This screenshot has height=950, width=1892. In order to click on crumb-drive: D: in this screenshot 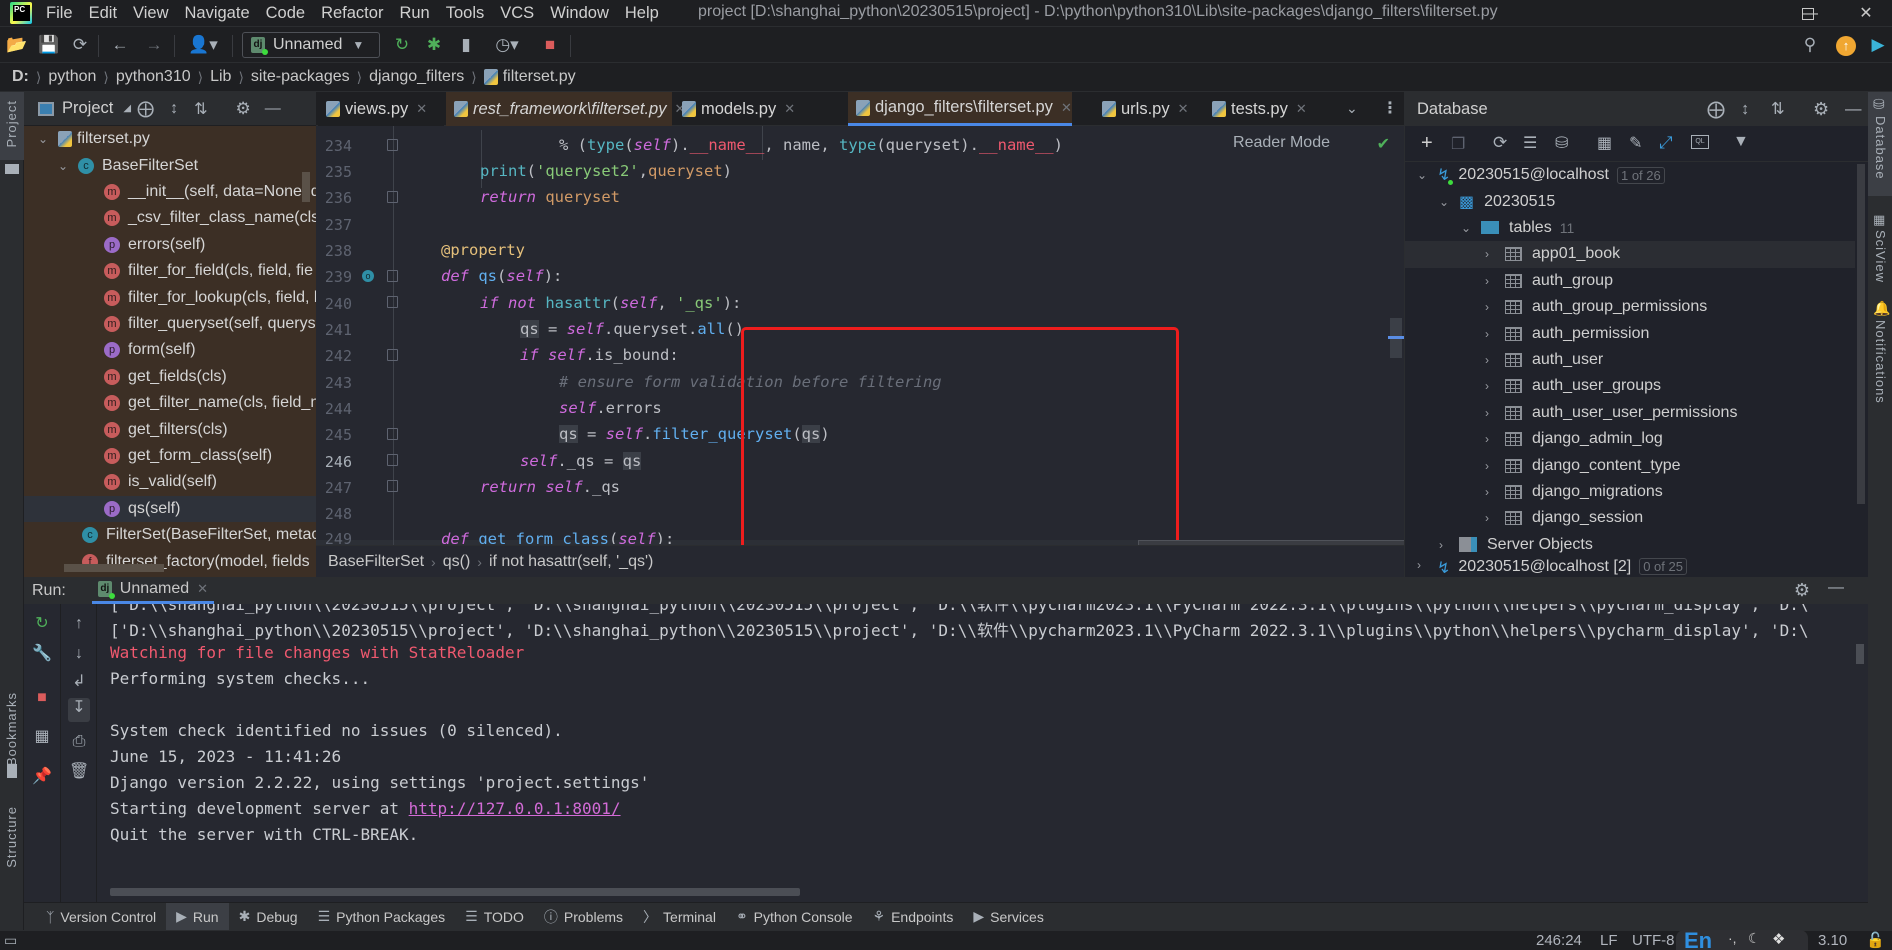, I will do `click(20, 77)`.